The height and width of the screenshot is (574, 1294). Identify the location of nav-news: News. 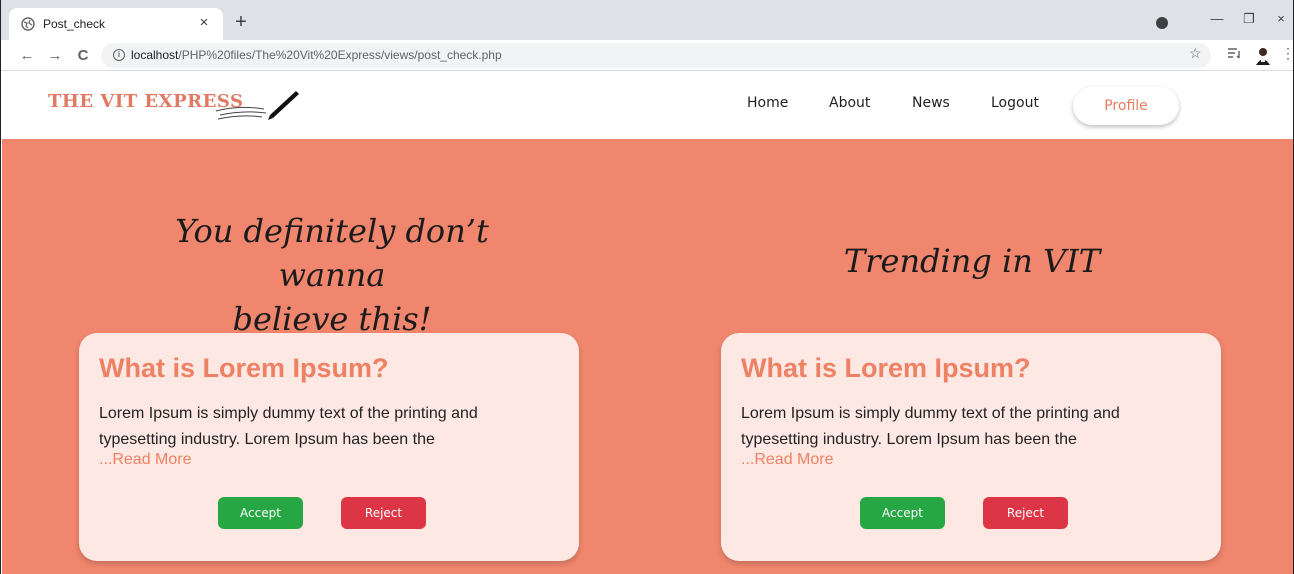
(931, 103).